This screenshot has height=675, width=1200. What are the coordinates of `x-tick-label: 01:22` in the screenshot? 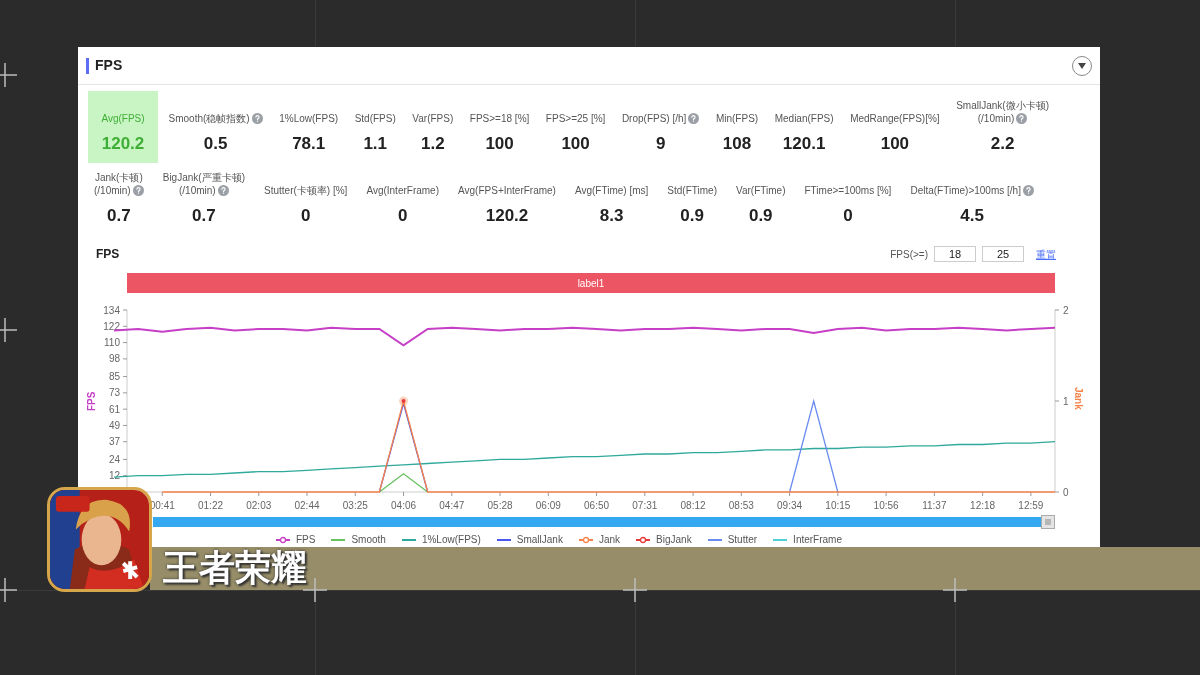 It's located at (211, 505).